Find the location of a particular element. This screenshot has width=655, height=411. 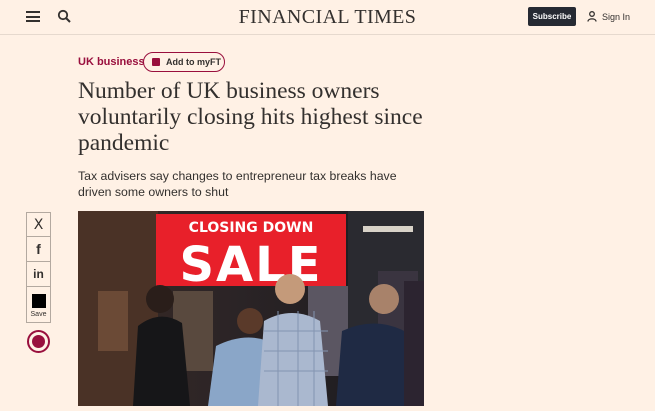

search-icon is located at coordinates (64, 16).